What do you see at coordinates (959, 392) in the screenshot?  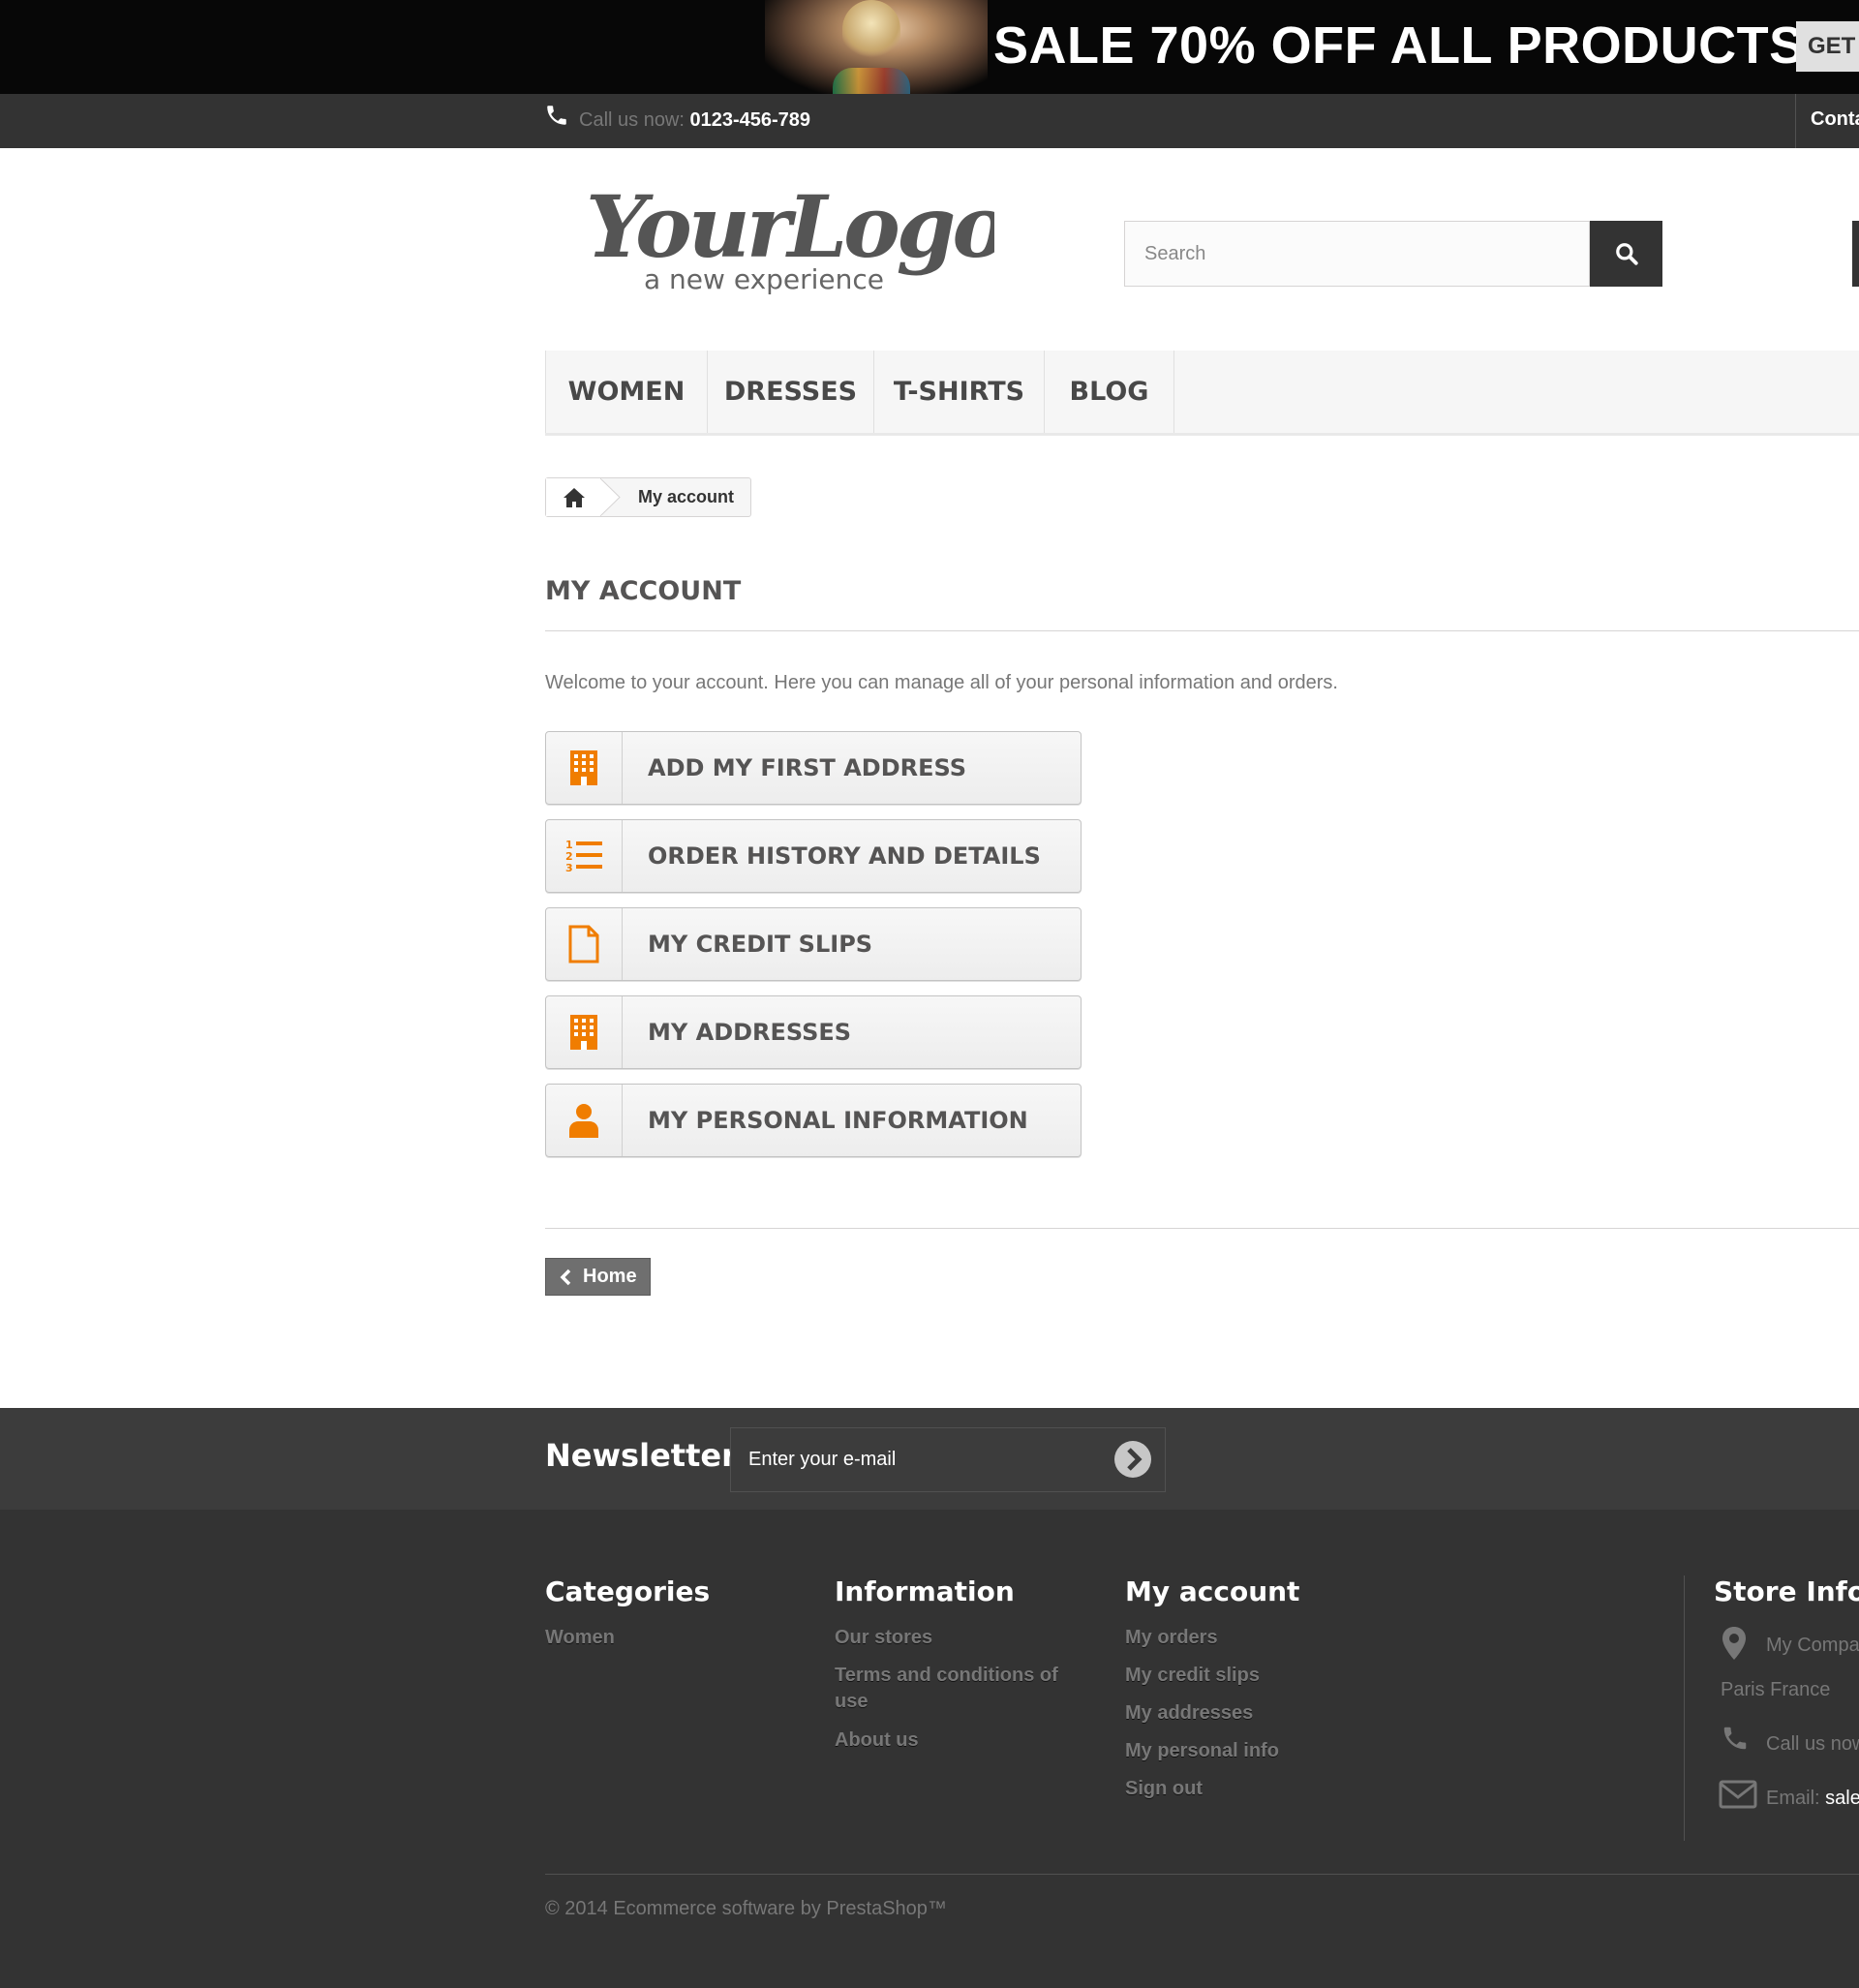 I see `menu-item-tshirts: T-SHIRTS` at bounding box center [959, 392].